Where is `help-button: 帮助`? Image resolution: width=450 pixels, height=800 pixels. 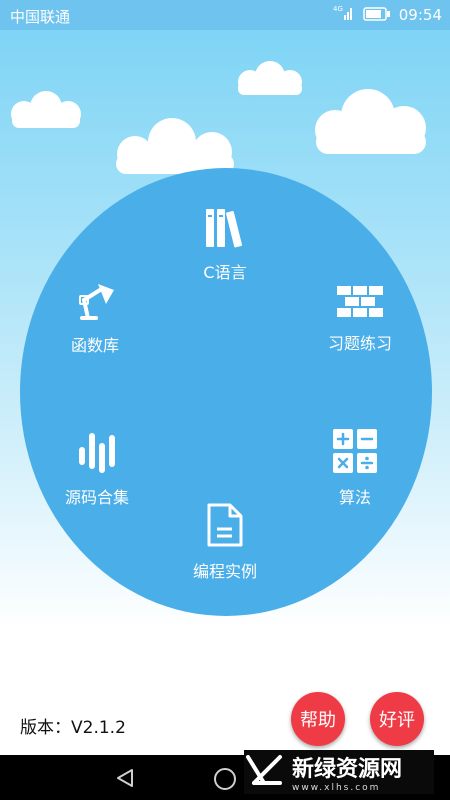
help-button: 帮助 is located at coordinates (318, 719).